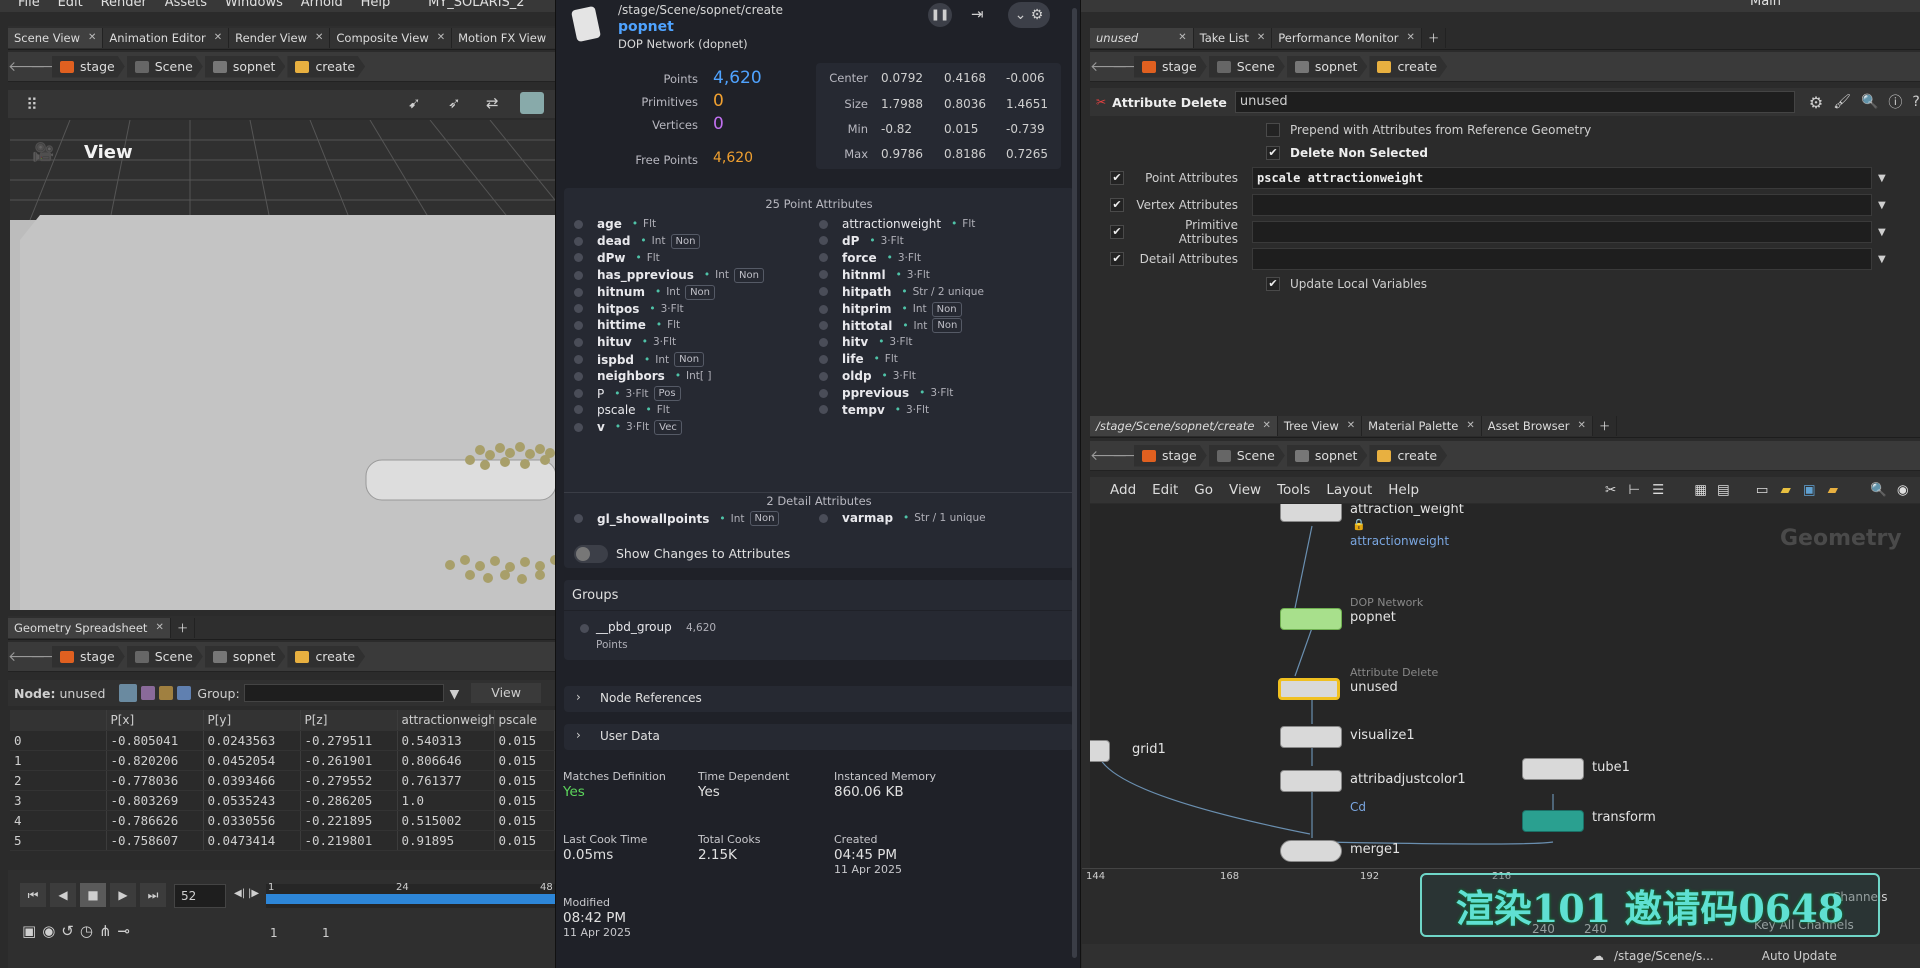 The height and width of the screenshot is (968, 1920). What do you see at coordinates (239, 893) in the screenshot?
I see `step-back-icon: ◀|` at bounding box center [239, 893].